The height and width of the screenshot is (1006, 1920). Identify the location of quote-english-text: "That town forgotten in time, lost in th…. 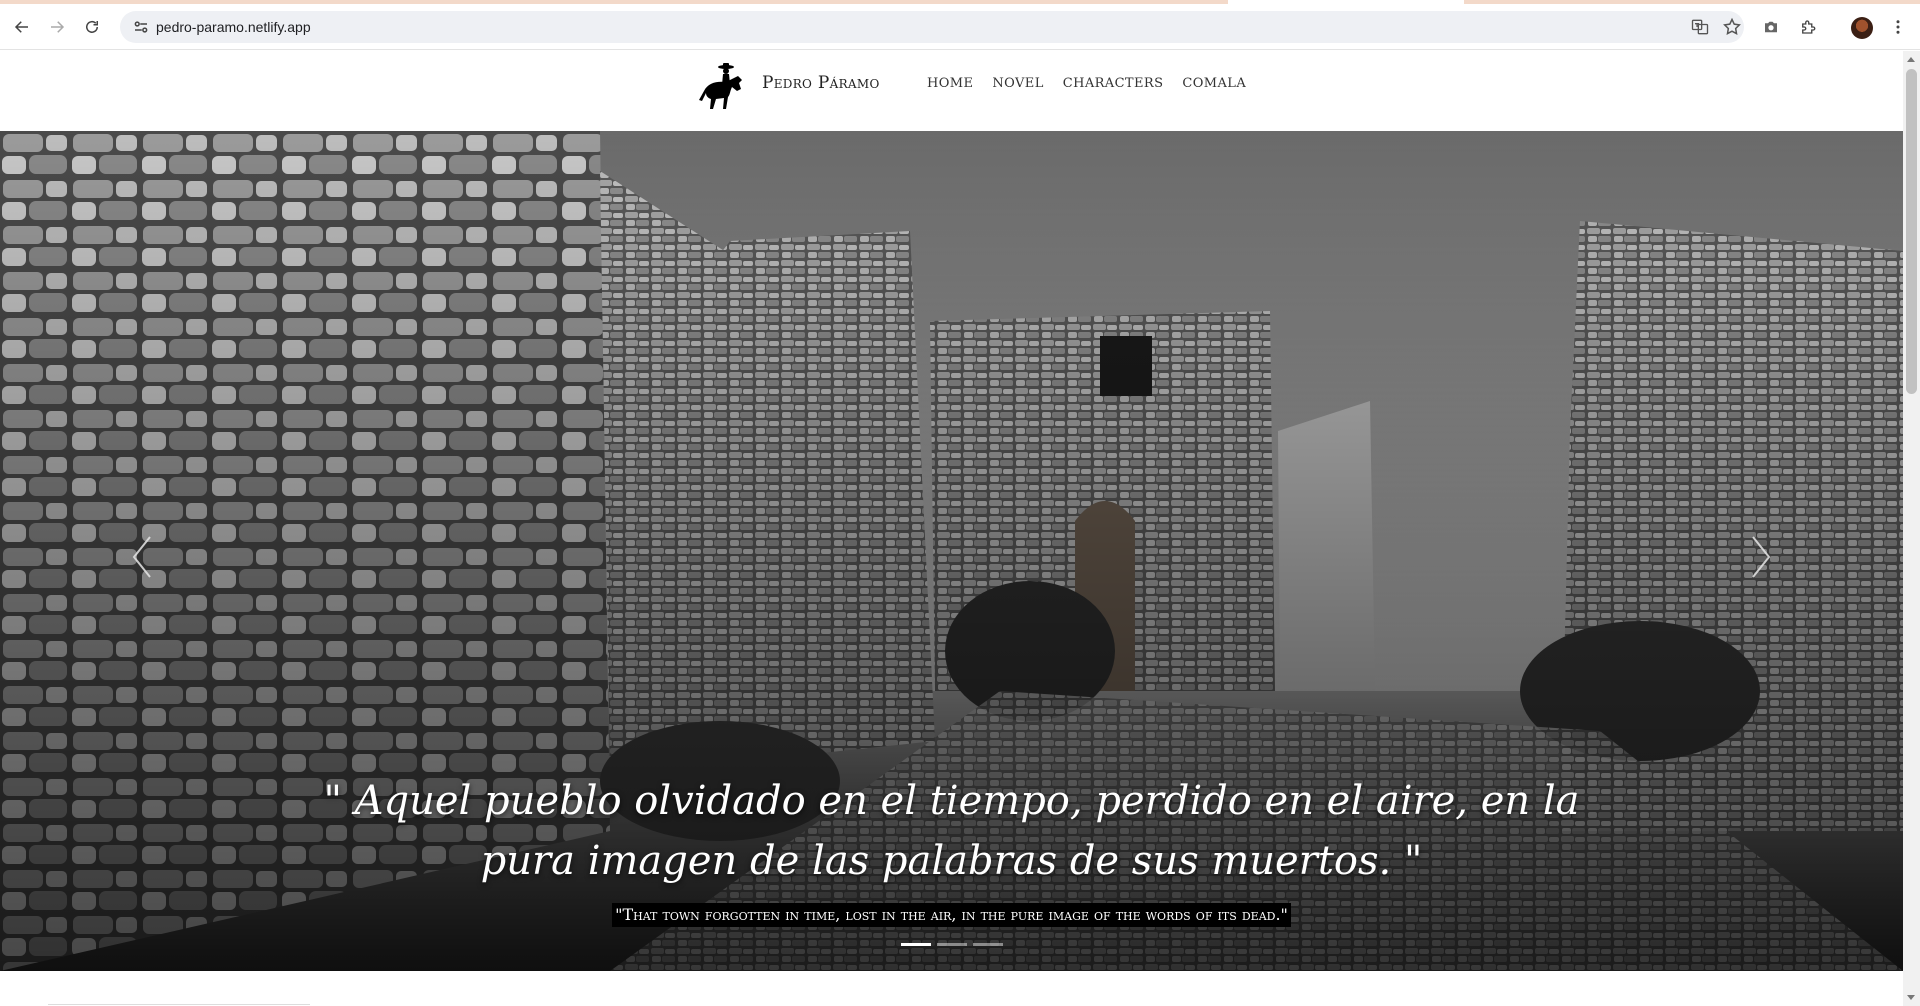
(951, 915).